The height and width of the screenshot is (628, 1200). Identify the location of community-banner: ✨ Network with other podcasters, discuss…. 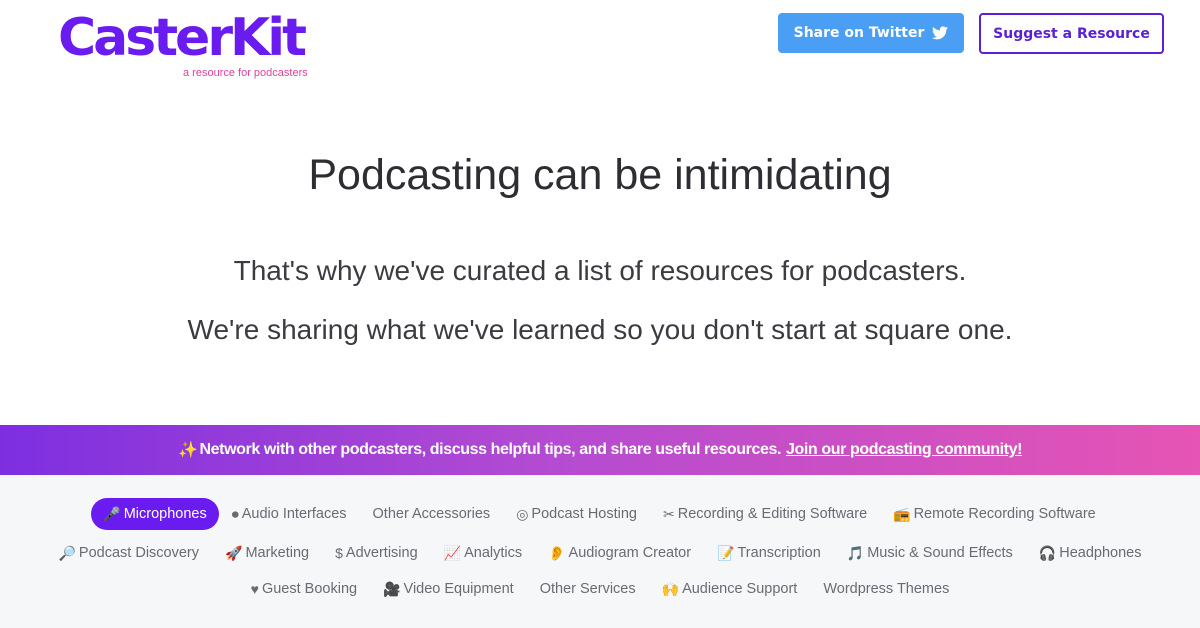
(600, 450).